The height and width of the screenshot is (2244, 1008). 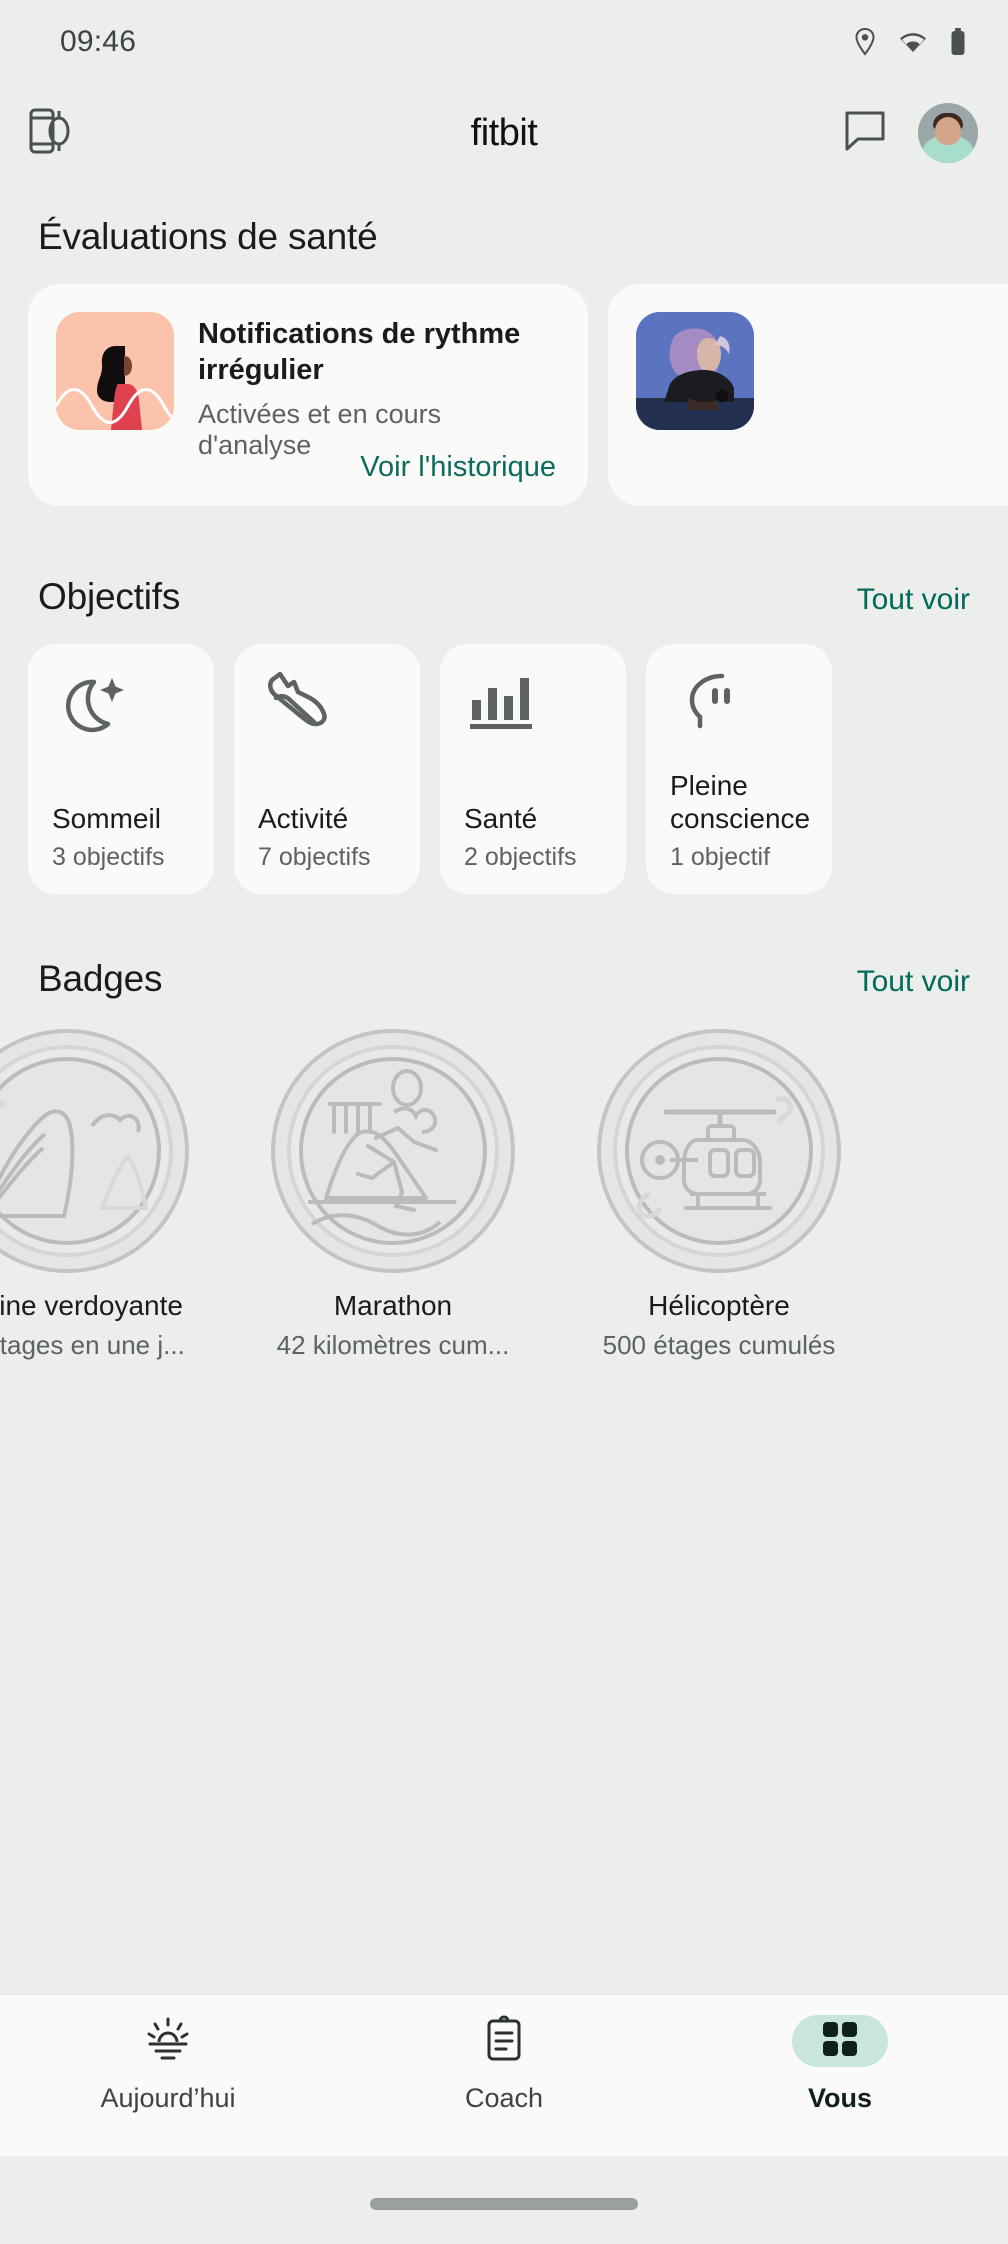 I want to click on bottom-navigation: Aujourd’hui Coach Vous, so click(x=504, y=2075).